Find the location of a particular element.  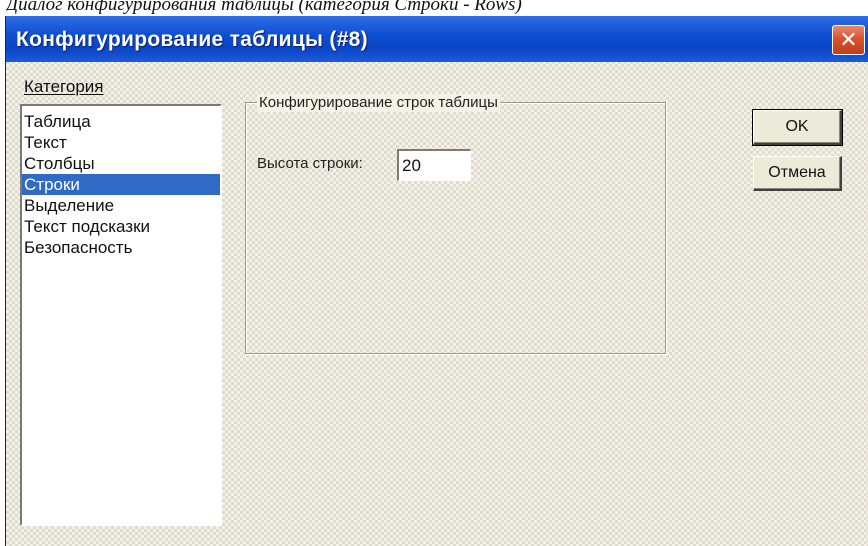

group-title: Конфигурирование строк таблицы is located at coordinates (378, 103).